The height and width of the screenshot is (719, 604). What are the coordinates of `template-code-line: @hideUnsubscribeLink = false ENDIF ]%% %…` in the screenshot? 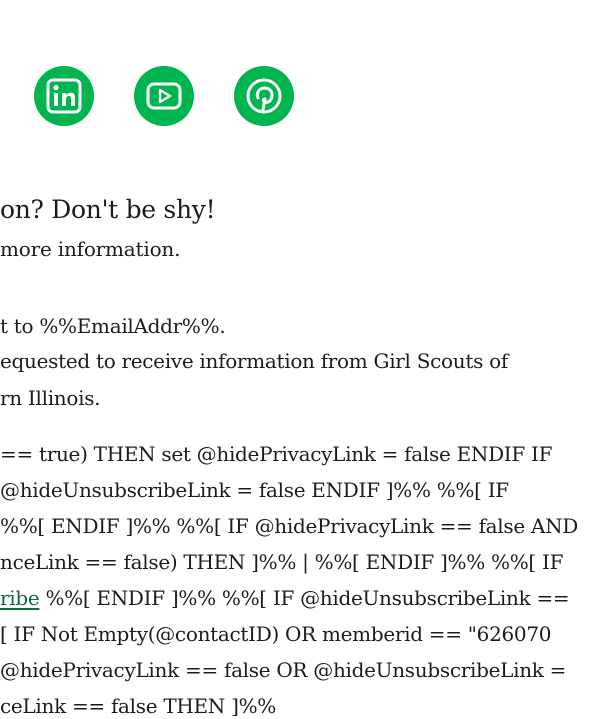 It's located at (254, 490).